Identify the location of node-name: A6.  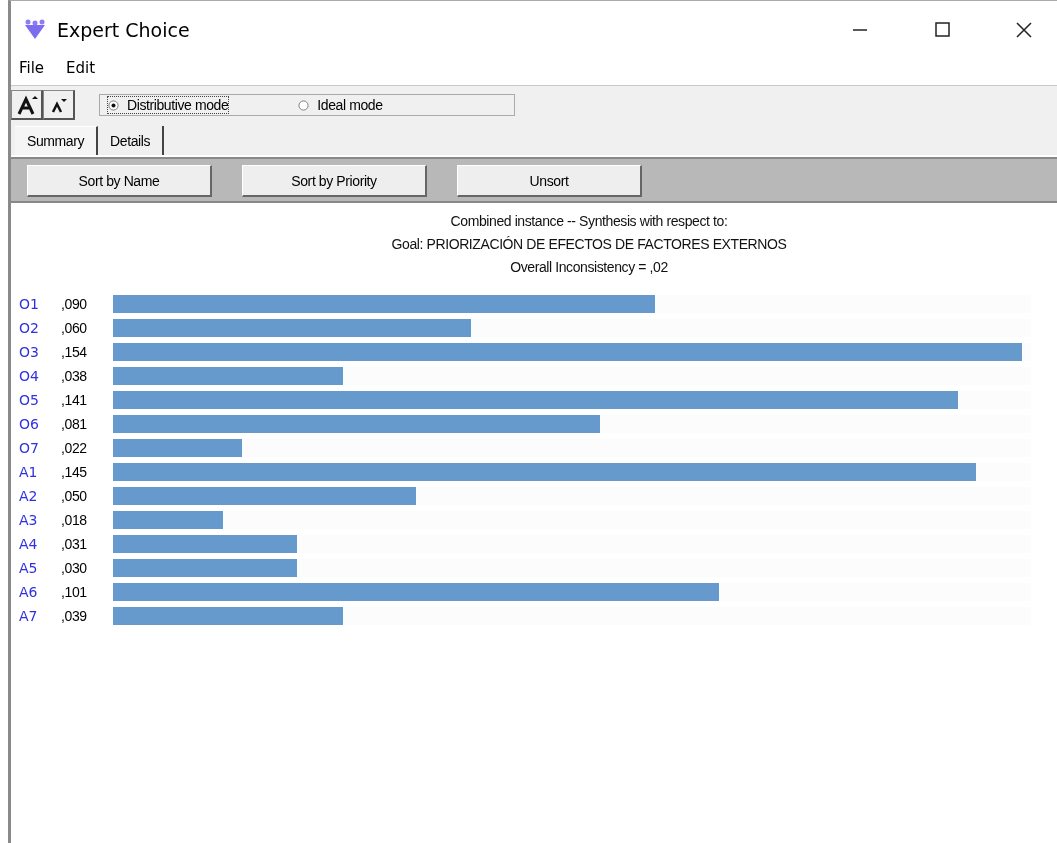
(29, 592).